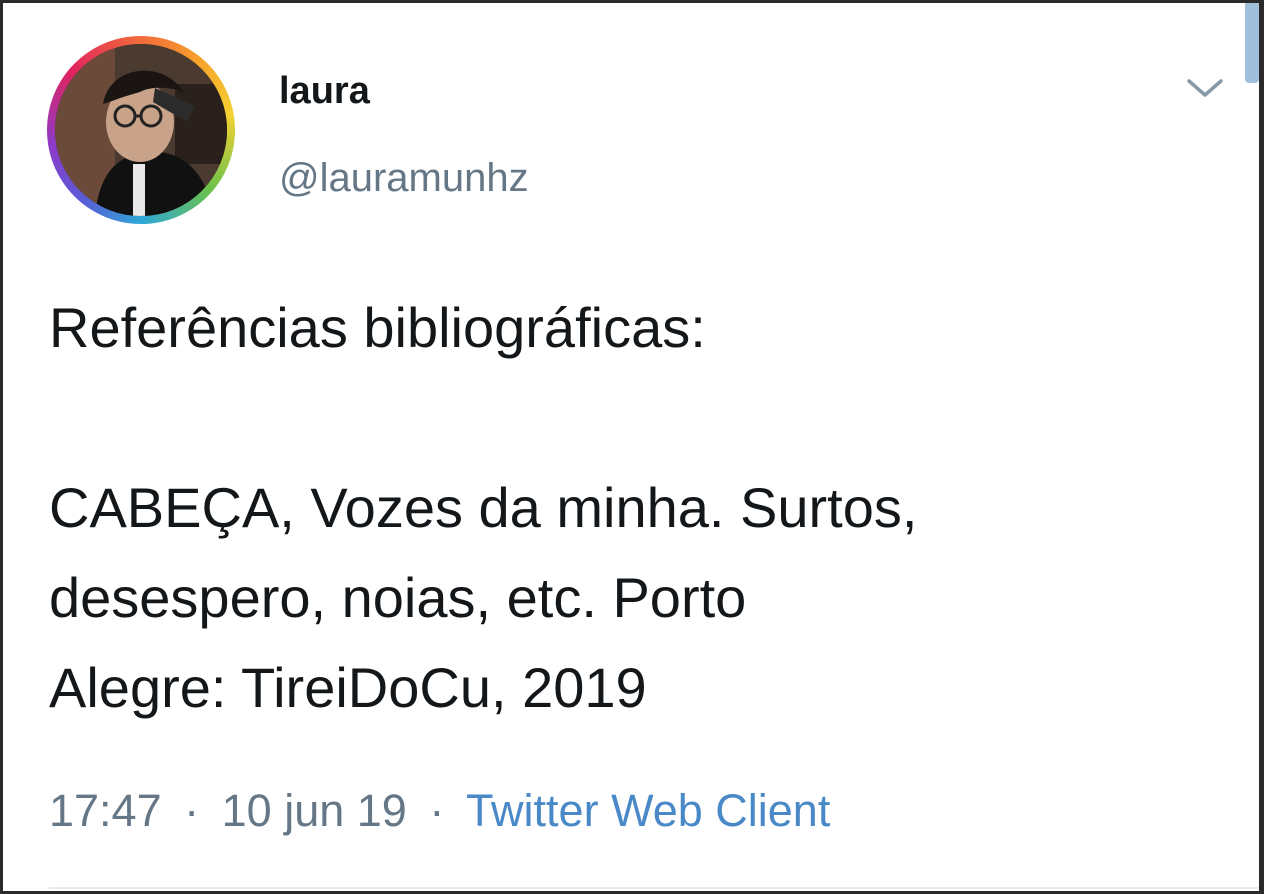 The height and width of the screenshot is (894, 1264). I want to click on avatar-photo, so click(141, 130).